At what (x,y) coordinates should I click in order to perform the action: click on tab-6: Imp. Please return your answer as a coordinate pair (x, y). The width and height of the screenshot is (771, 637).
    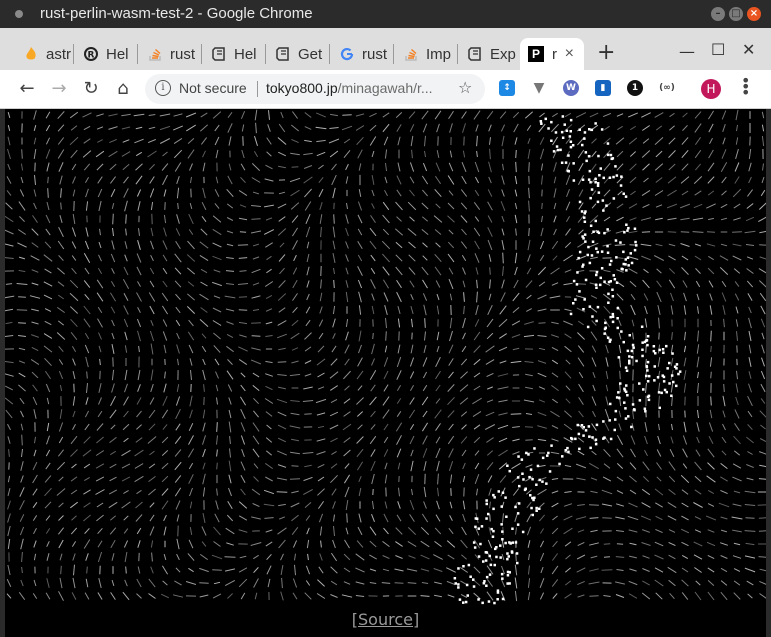
    Looking at the image, I should click on (426, 54).